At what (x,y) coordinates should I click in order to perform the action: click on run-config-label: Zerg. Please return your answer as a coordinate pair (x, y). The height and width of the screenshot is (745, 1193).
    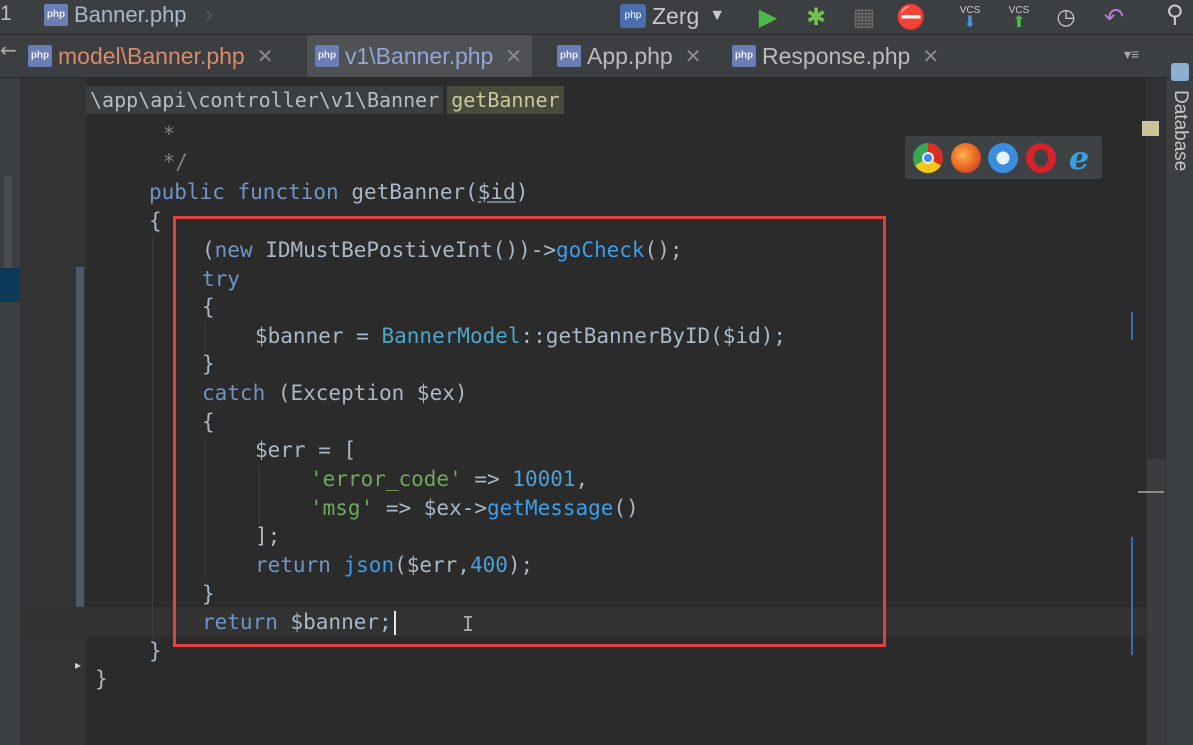
    Looking at the image, I should click on (676, 15).